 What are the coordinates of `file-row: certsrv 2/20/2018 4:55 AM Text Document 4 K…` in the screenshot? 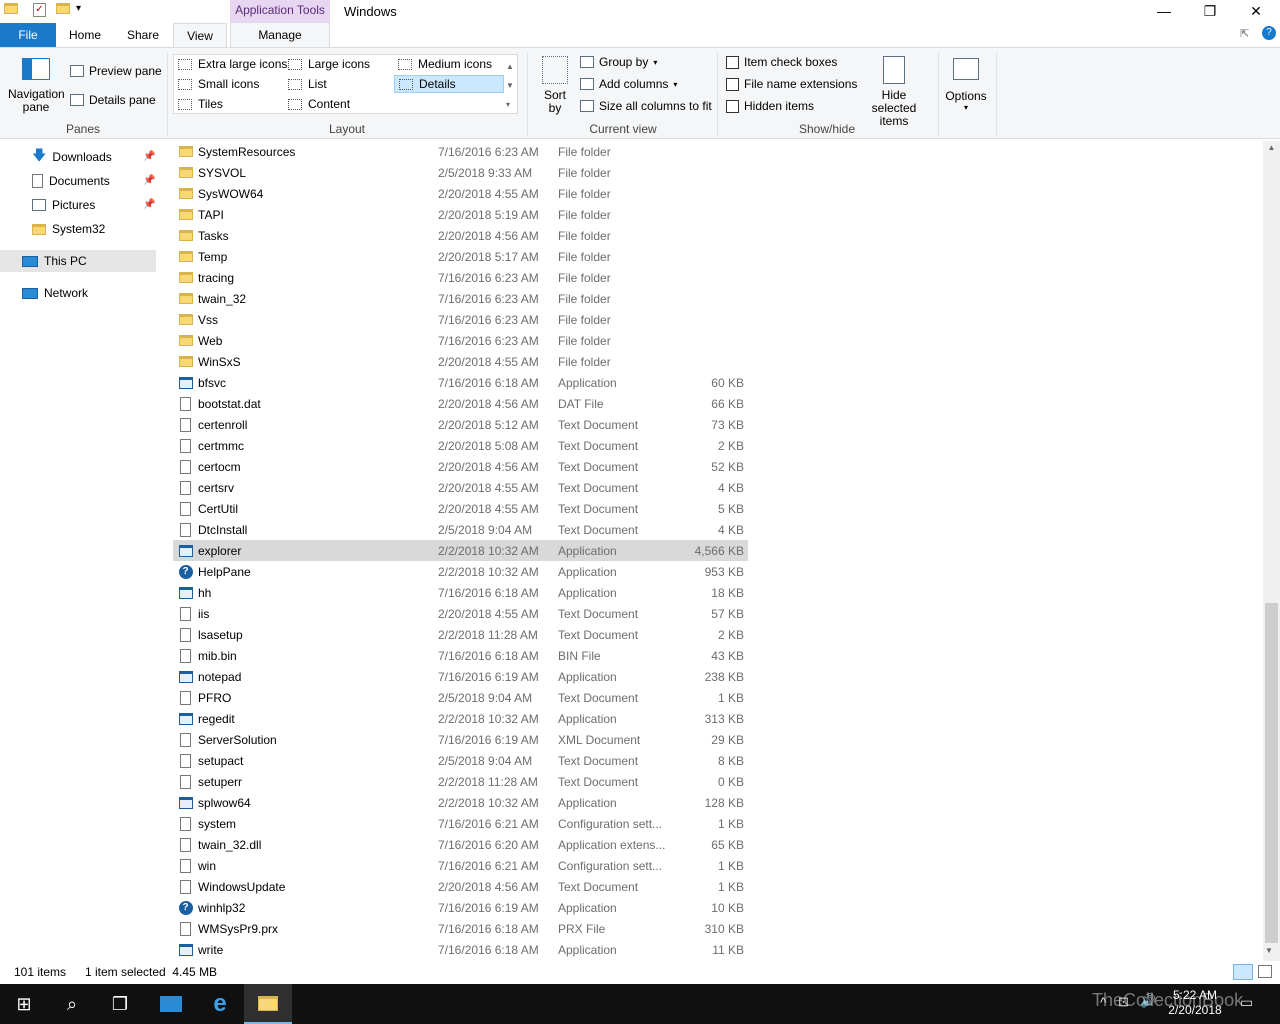 It's located at (460, 487).